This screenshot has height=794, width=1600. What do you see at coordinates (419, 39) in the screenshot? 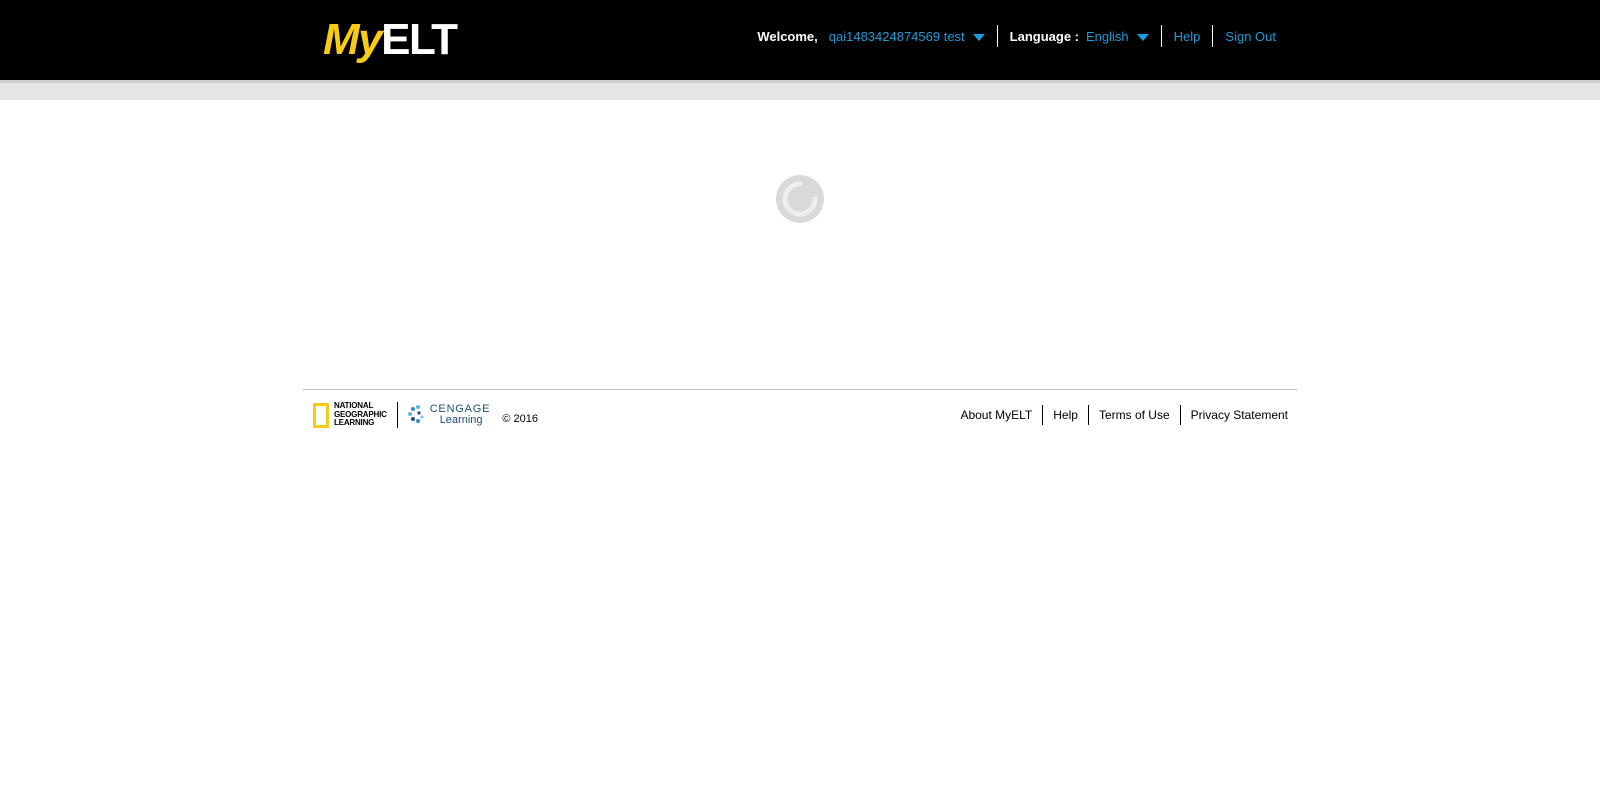
I see `logo-elt: ELT` at bounding box center [419, 39].